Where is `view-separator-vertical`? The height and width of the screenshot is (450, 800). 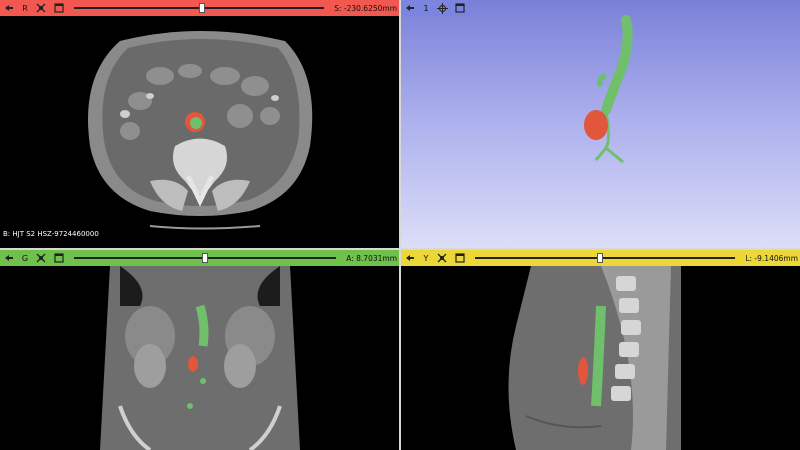 view-separator-vertical is located at coordinates (400, 225).